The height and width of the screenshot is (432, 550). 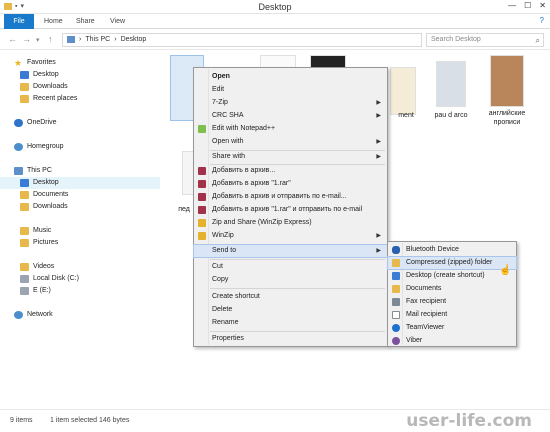 I want to click on nav-pc-videos: Videos, so click(x=80, y=267).